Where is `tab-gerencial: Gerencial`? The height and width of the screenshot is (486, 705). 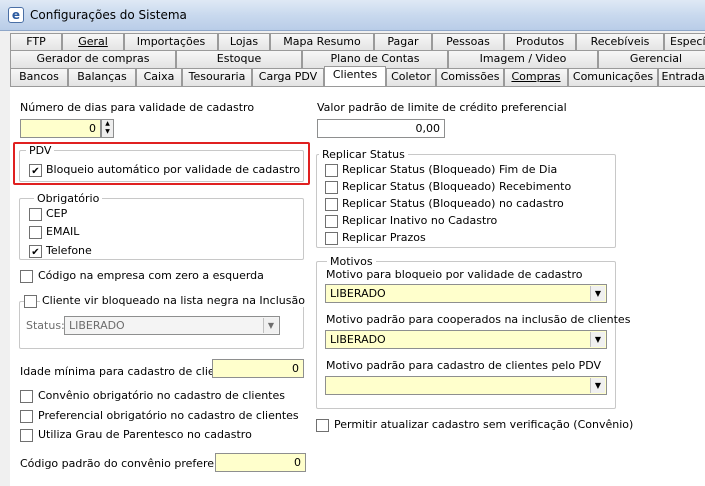
tab-gerencial: Gerencial is located at coordinates (651, 59).